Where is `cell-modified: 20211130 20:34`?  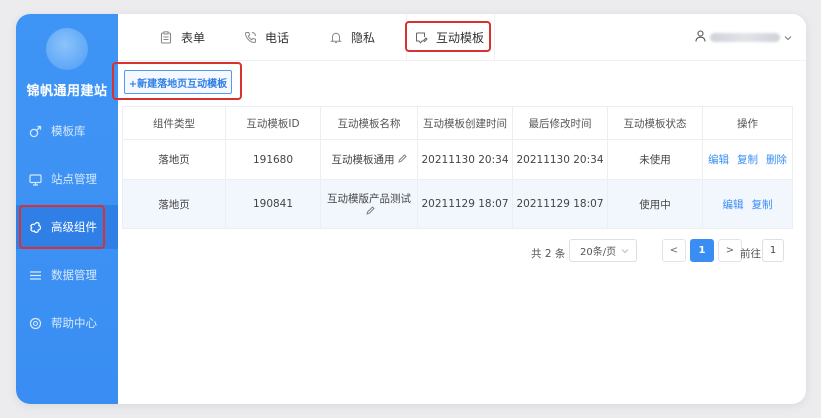
cell-modified: 20211130 20:34 is located at coordinates (560, 159).